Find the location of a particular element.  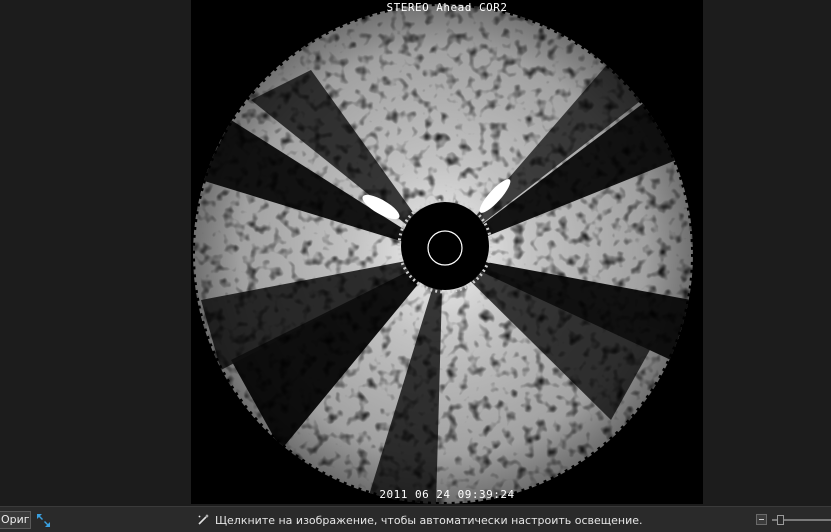

zoom-out-button is located at coordinates (761, 519).